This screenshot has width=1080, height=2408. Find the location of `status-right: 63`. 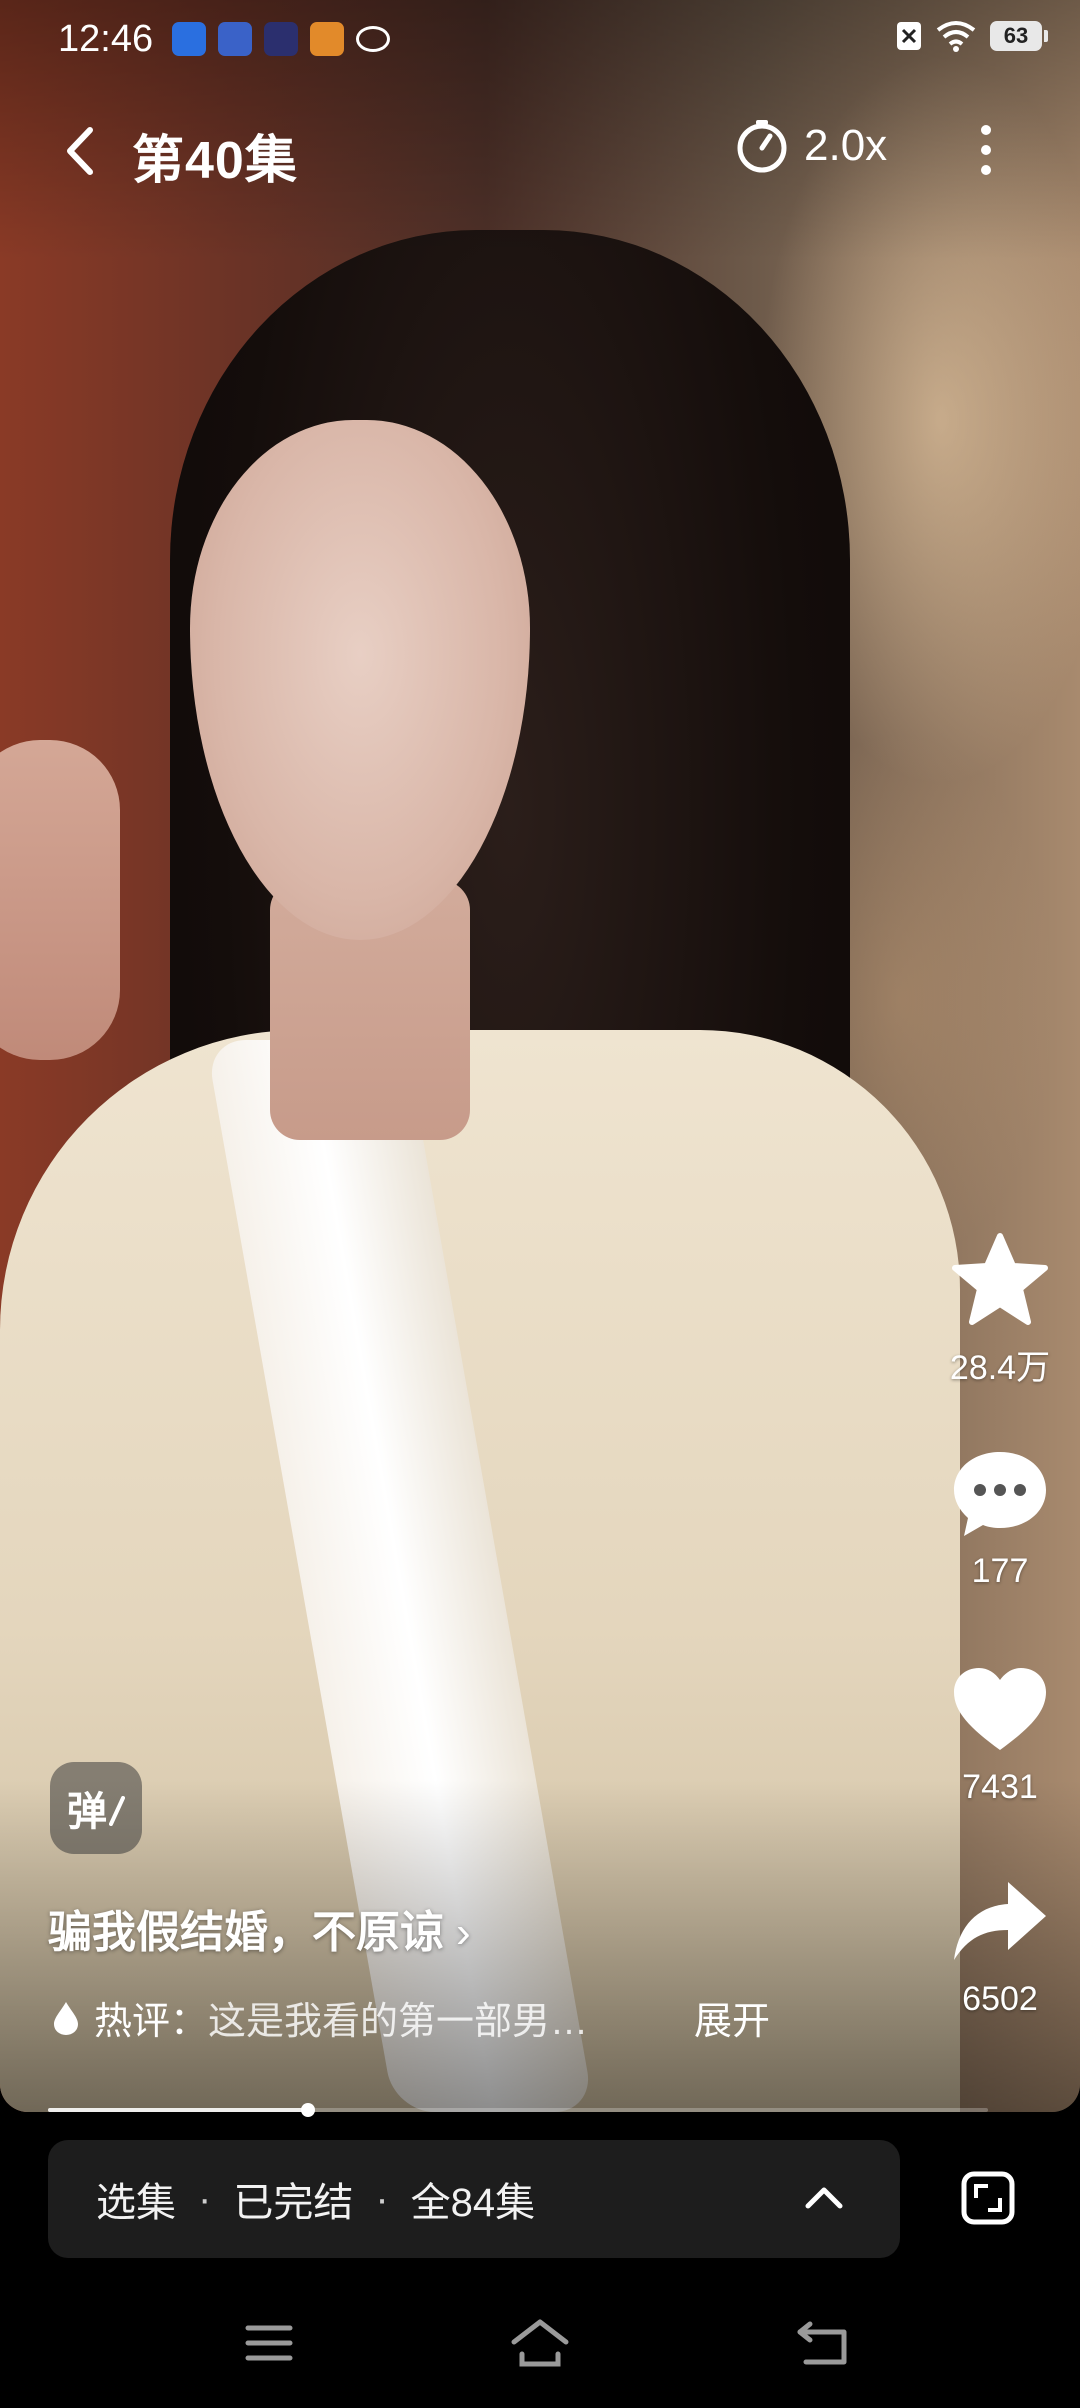

status-right: 63 is located at coordinates (972, 36).